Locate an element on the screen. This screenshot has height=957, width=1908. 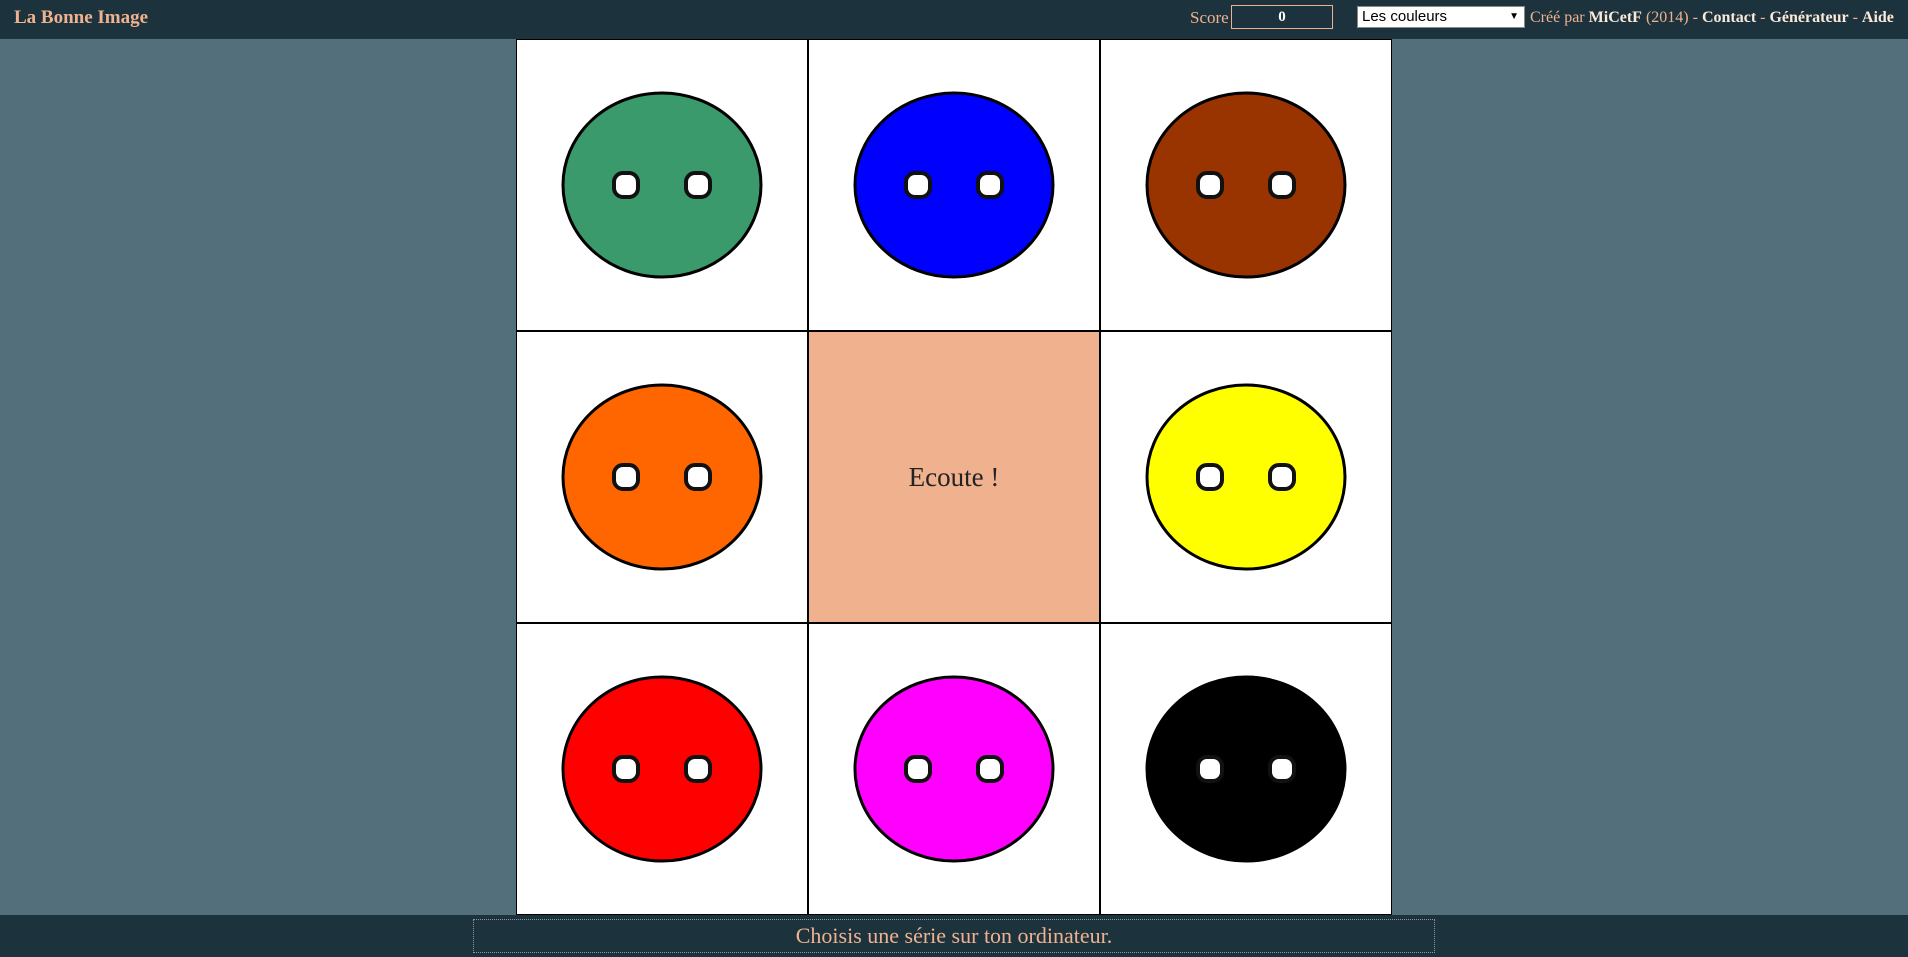
author-link: MiCetF is located at coordinates (1615, 17).